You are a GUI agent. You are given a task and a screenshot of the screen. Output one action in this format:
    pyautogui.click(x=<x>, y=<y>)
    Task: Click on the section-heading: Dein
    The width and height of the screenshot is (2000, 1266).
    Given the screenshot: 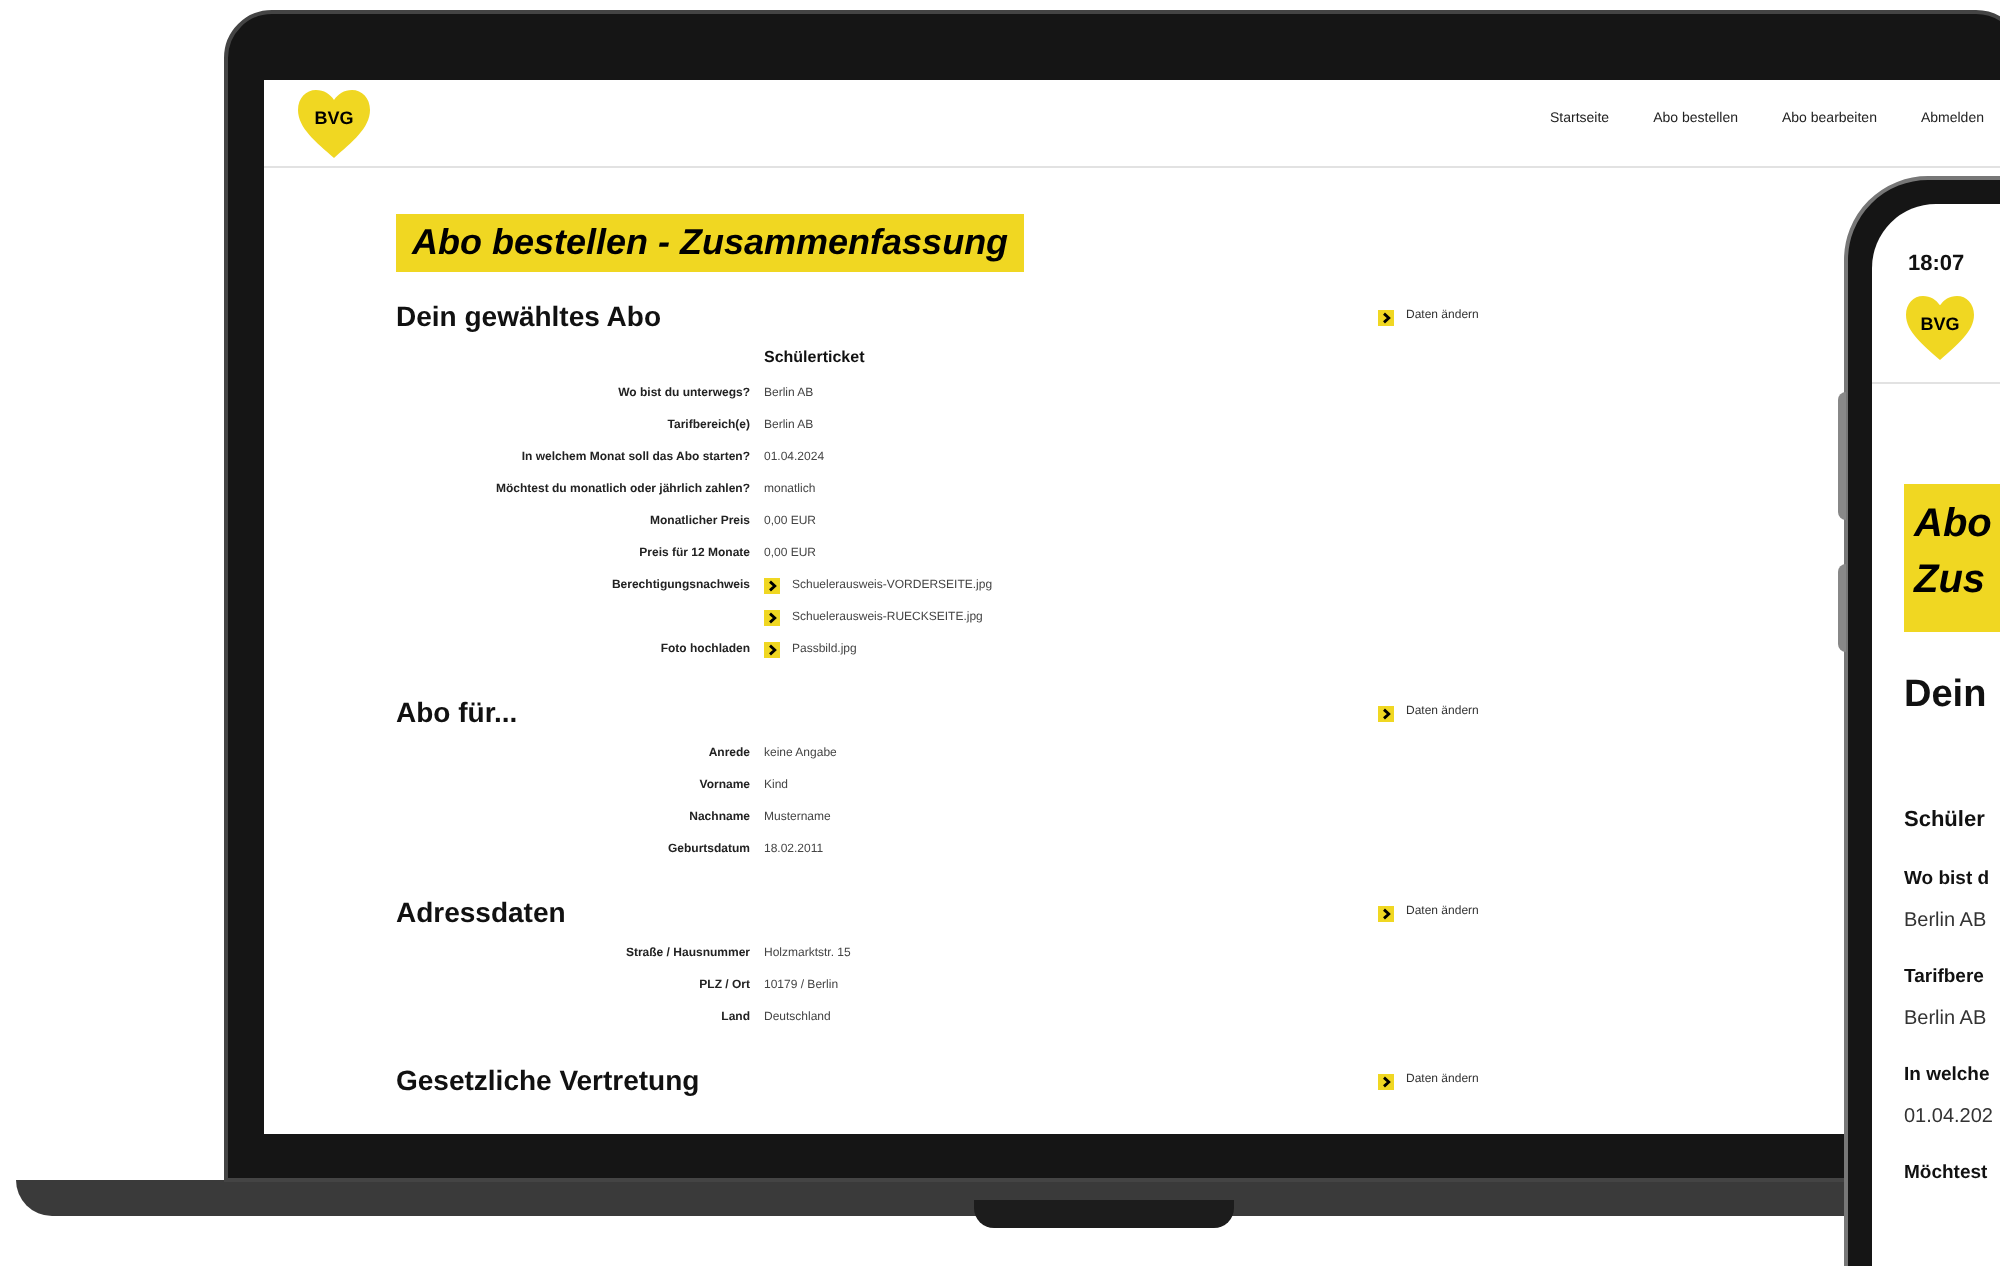 What is the action you would take?
    pyautogui.click(x=1946, y=695)
    